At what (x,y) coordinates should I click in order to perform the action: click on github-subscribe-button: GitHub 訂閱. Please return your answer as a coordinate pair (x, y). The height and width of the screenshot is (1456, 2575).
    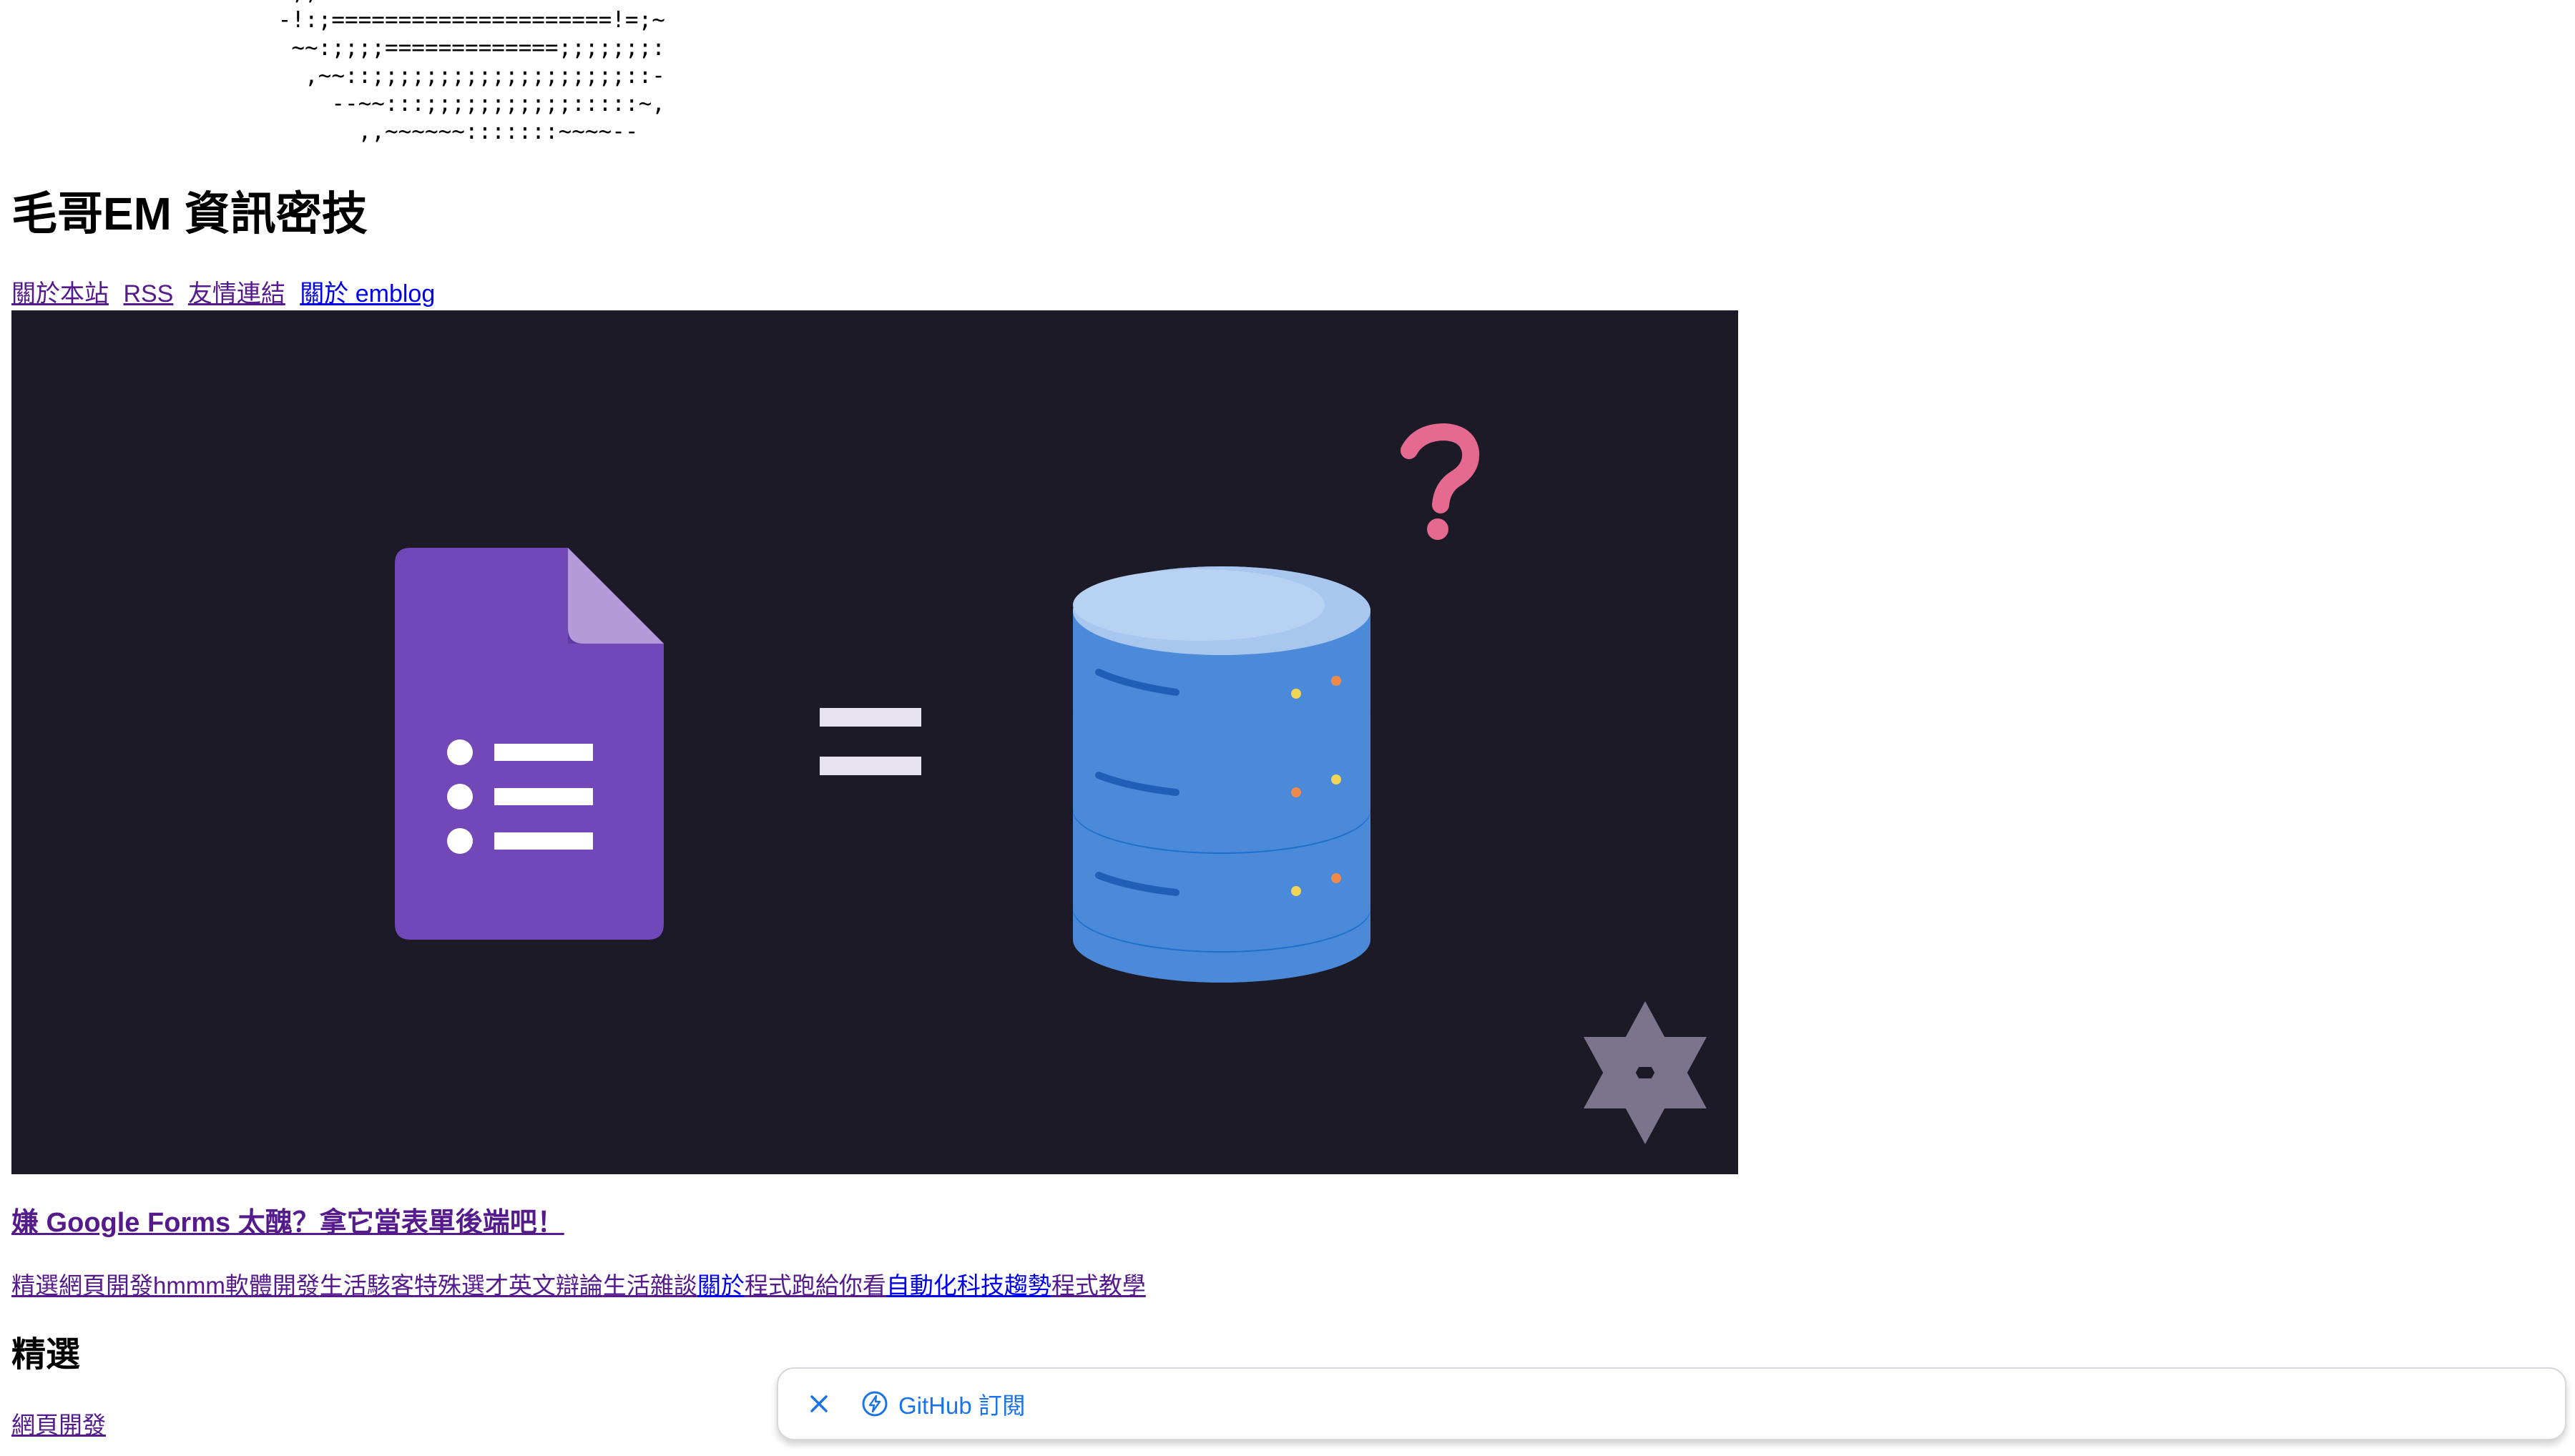
    Looking at the image, I should click on (943, 1404).